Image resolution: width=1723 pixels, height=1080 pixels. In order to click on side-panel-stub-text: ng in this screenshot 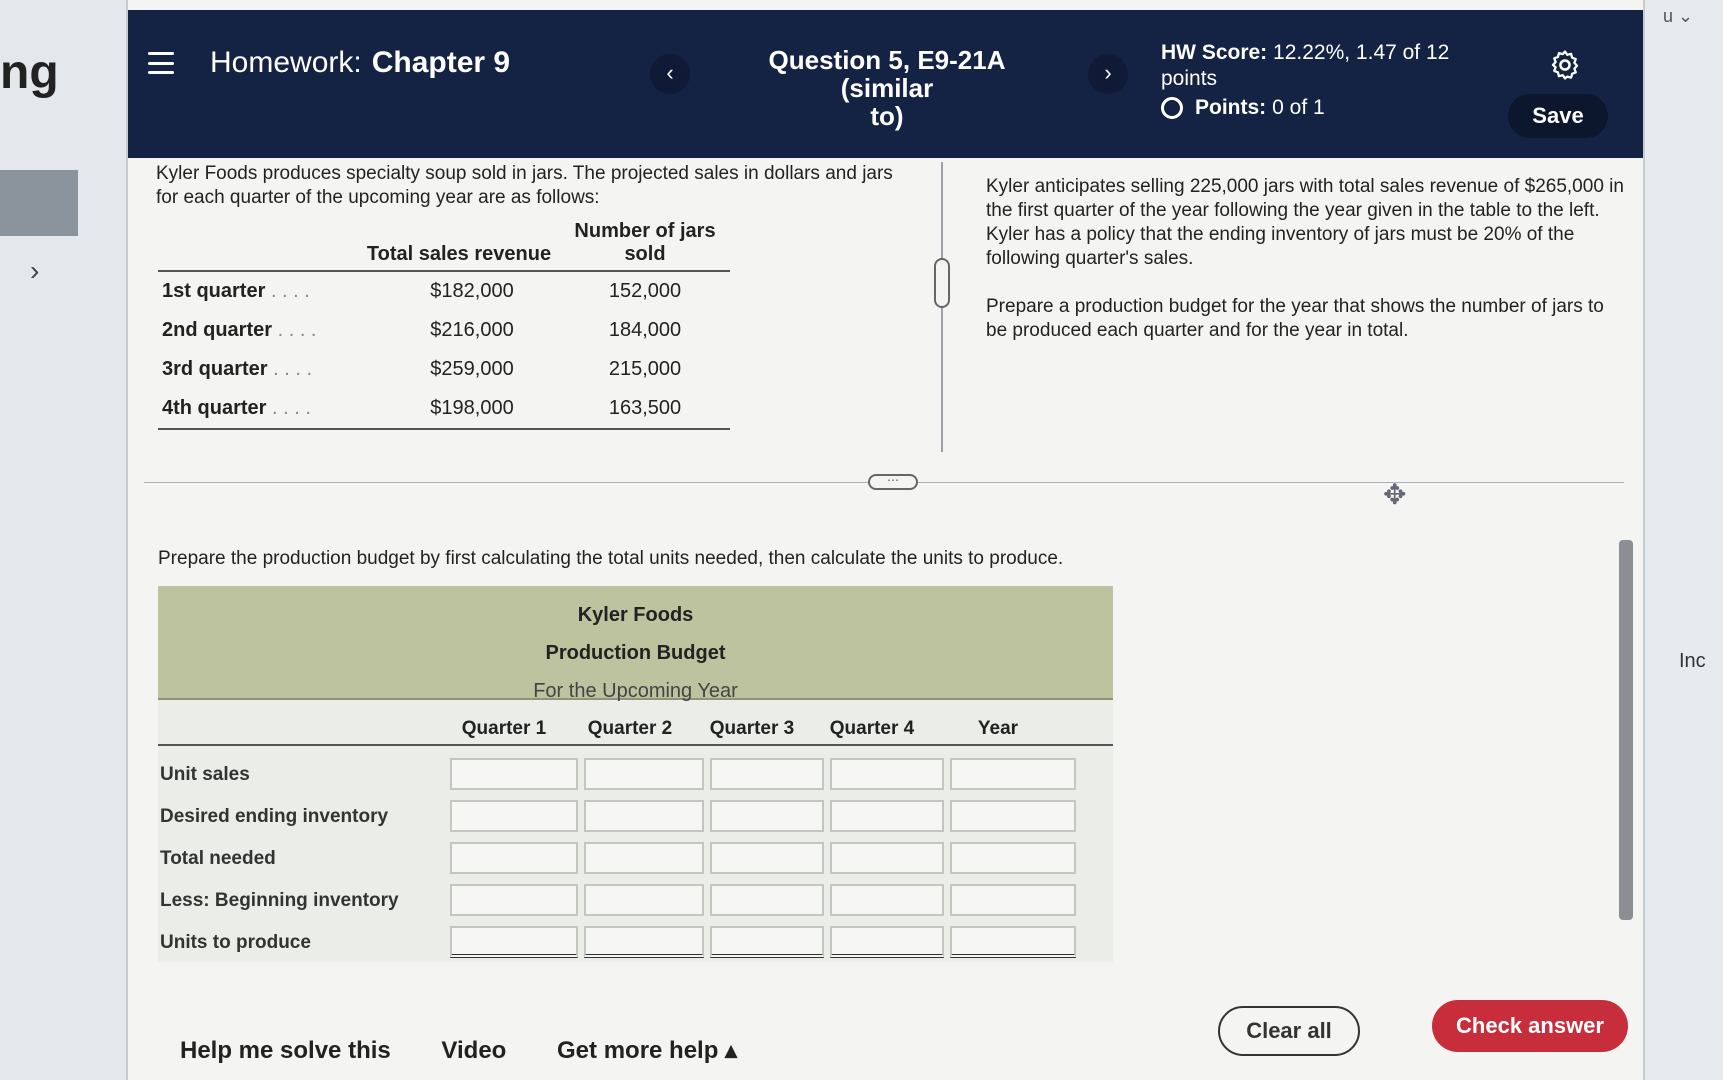, I will do `click(29, 72)`.